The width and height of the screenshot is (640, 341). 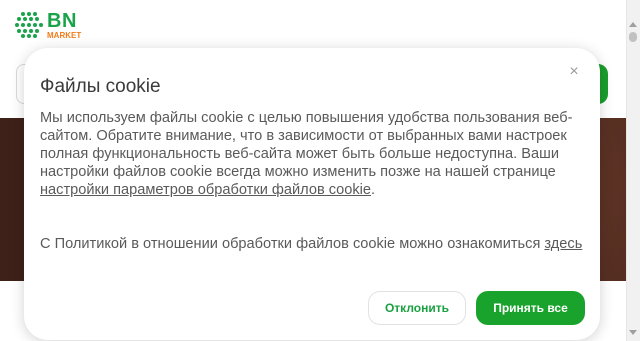 I want to click on cookie-policy-link: здесь, so click(x=563, y=244).